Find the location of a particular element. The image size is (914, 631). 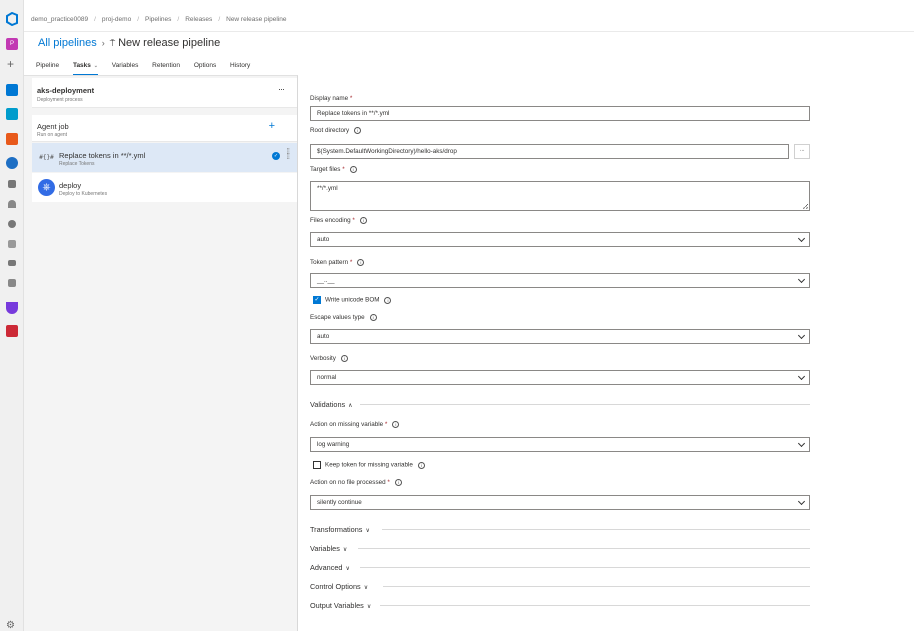

files-encoding-select: auto is located at coordinates (560, 239).